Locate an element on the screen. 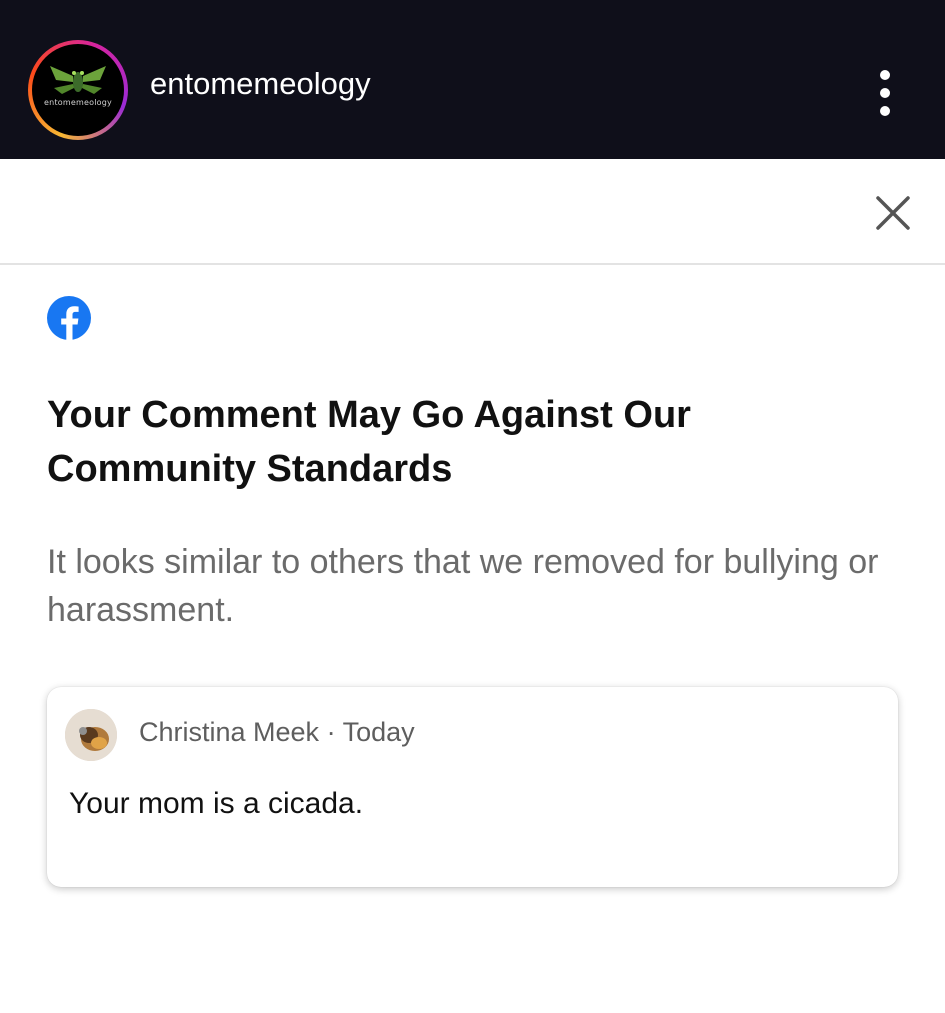 This screenshot has height=1013, width=945. comment-time: Today is located at coordinates (378, 732).